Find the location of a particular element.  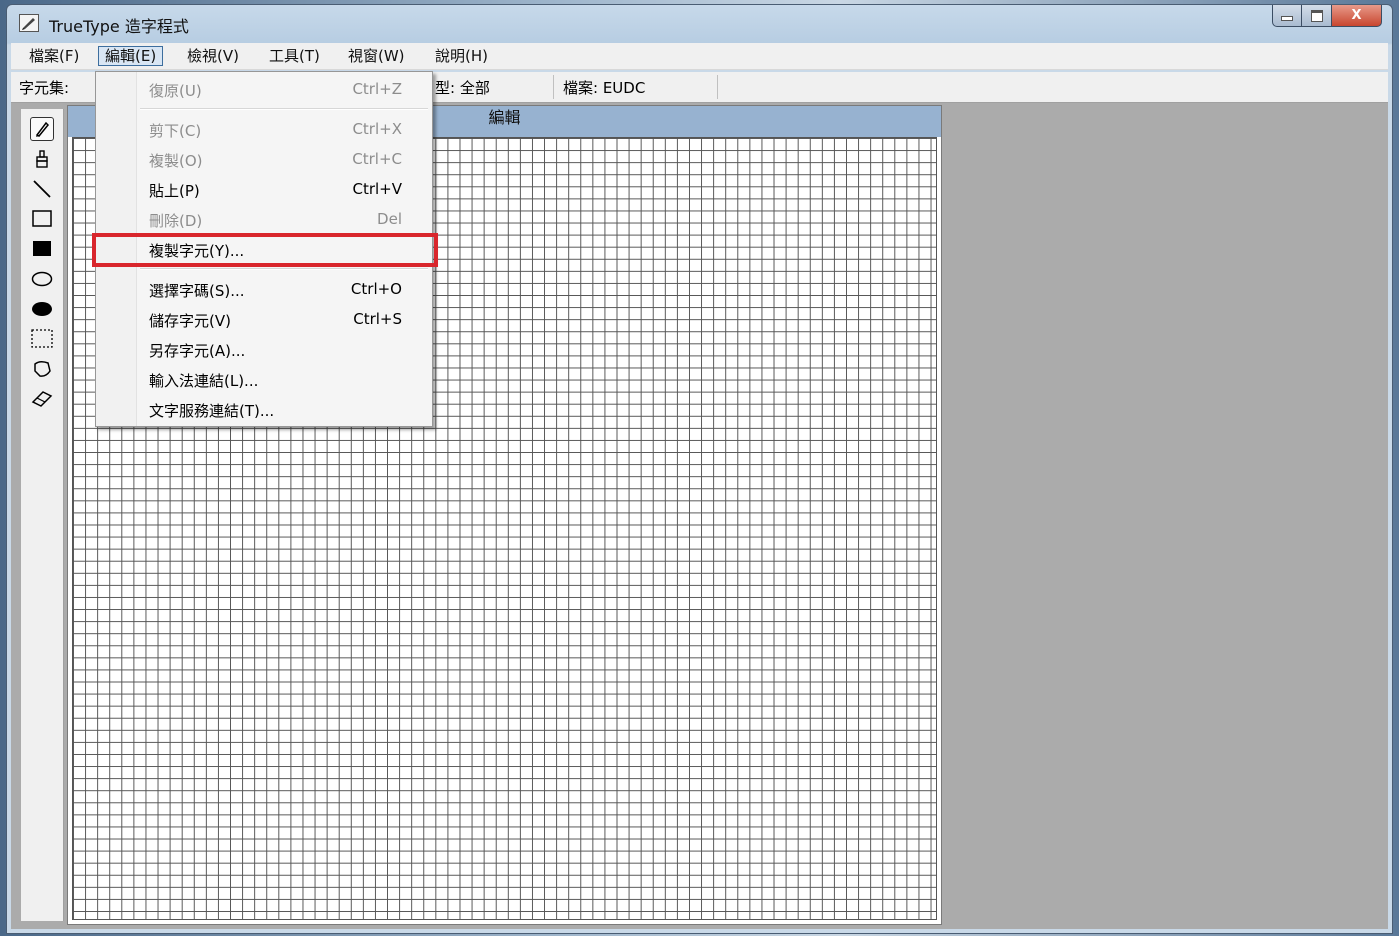

menu-item-save-character: 儲存字元(V) Ctrl+S is located at coordinates (264, 319).